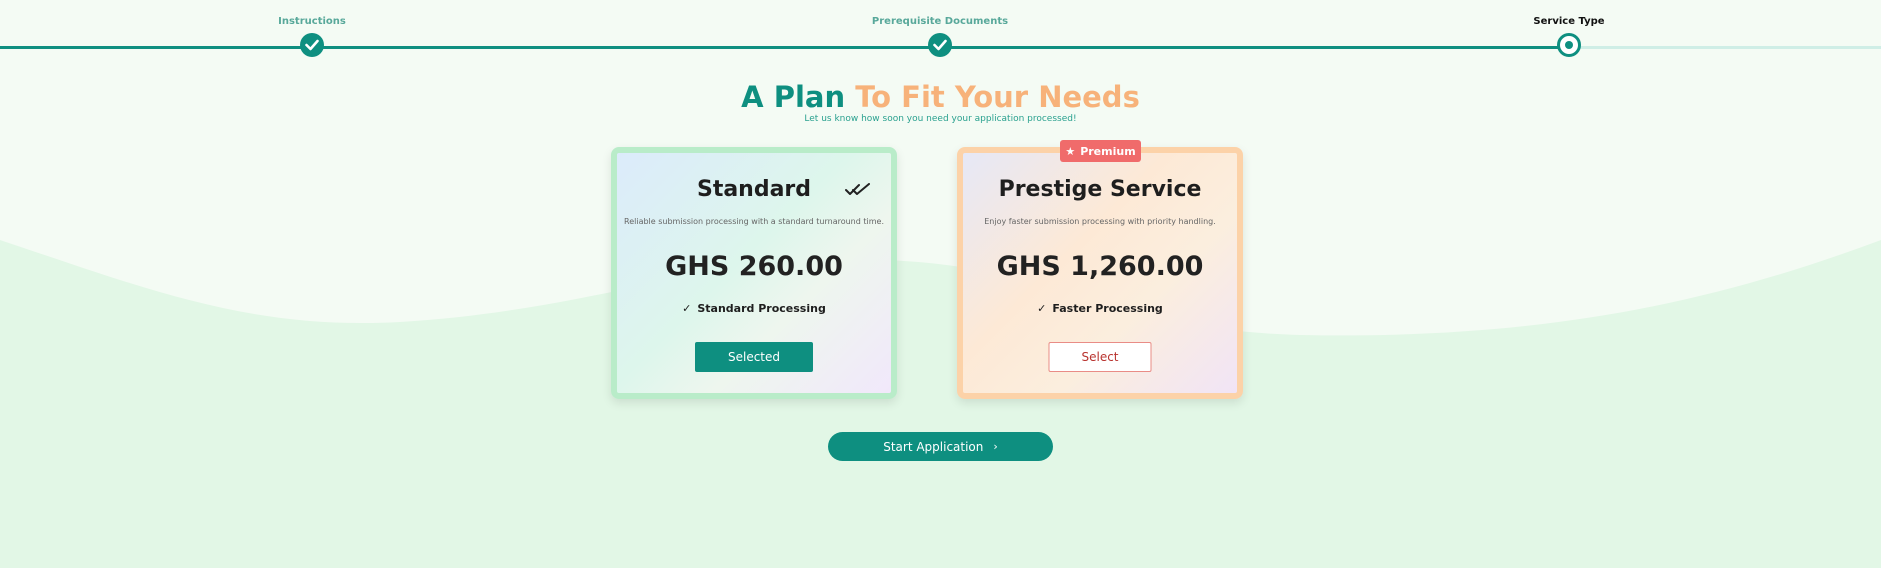 The height and width of the screenshot is (568, 1881). I want to click on plan-name: Prestige Service, so click(1100, 189).